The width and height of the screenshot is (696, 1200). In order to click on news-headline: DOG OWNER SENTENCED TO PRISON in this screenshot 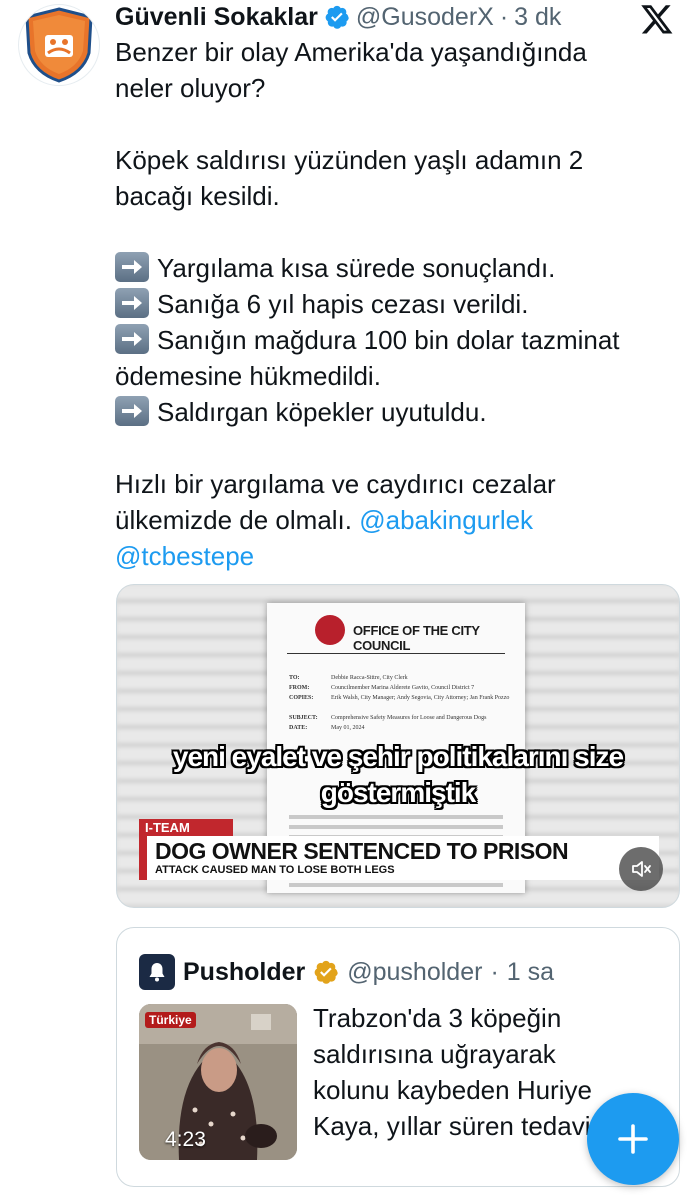, I will do `click(362, 851)`.